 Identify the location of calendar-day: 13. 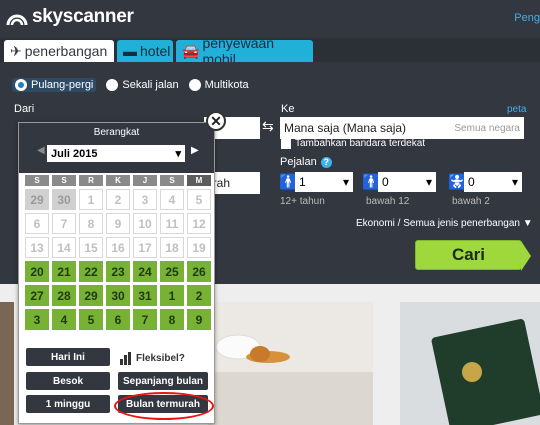
(37, 247).